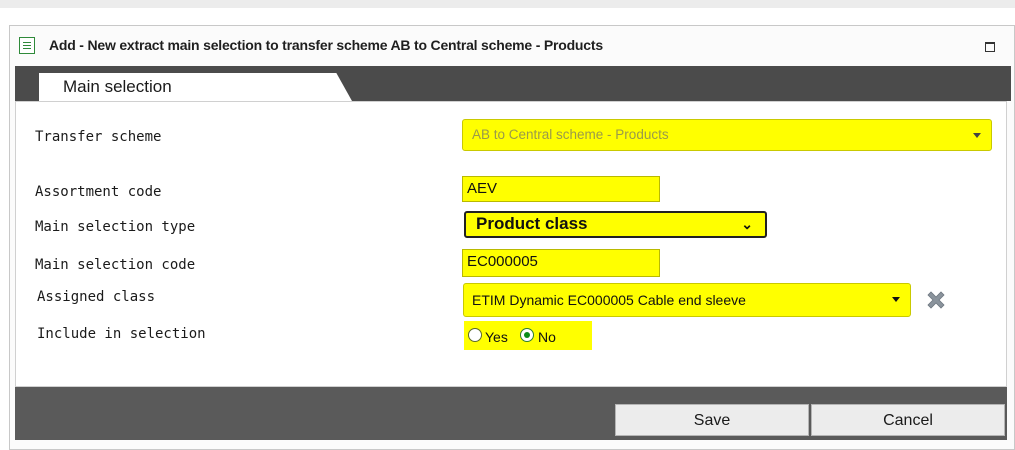 The height and width of the screenshot is (450, 1015). What do you see at coordinates (570, 134) in the screenshot?
I see `transfer-scheme-value: AB to Central scheme - Products` at bounding box center [570, 134].